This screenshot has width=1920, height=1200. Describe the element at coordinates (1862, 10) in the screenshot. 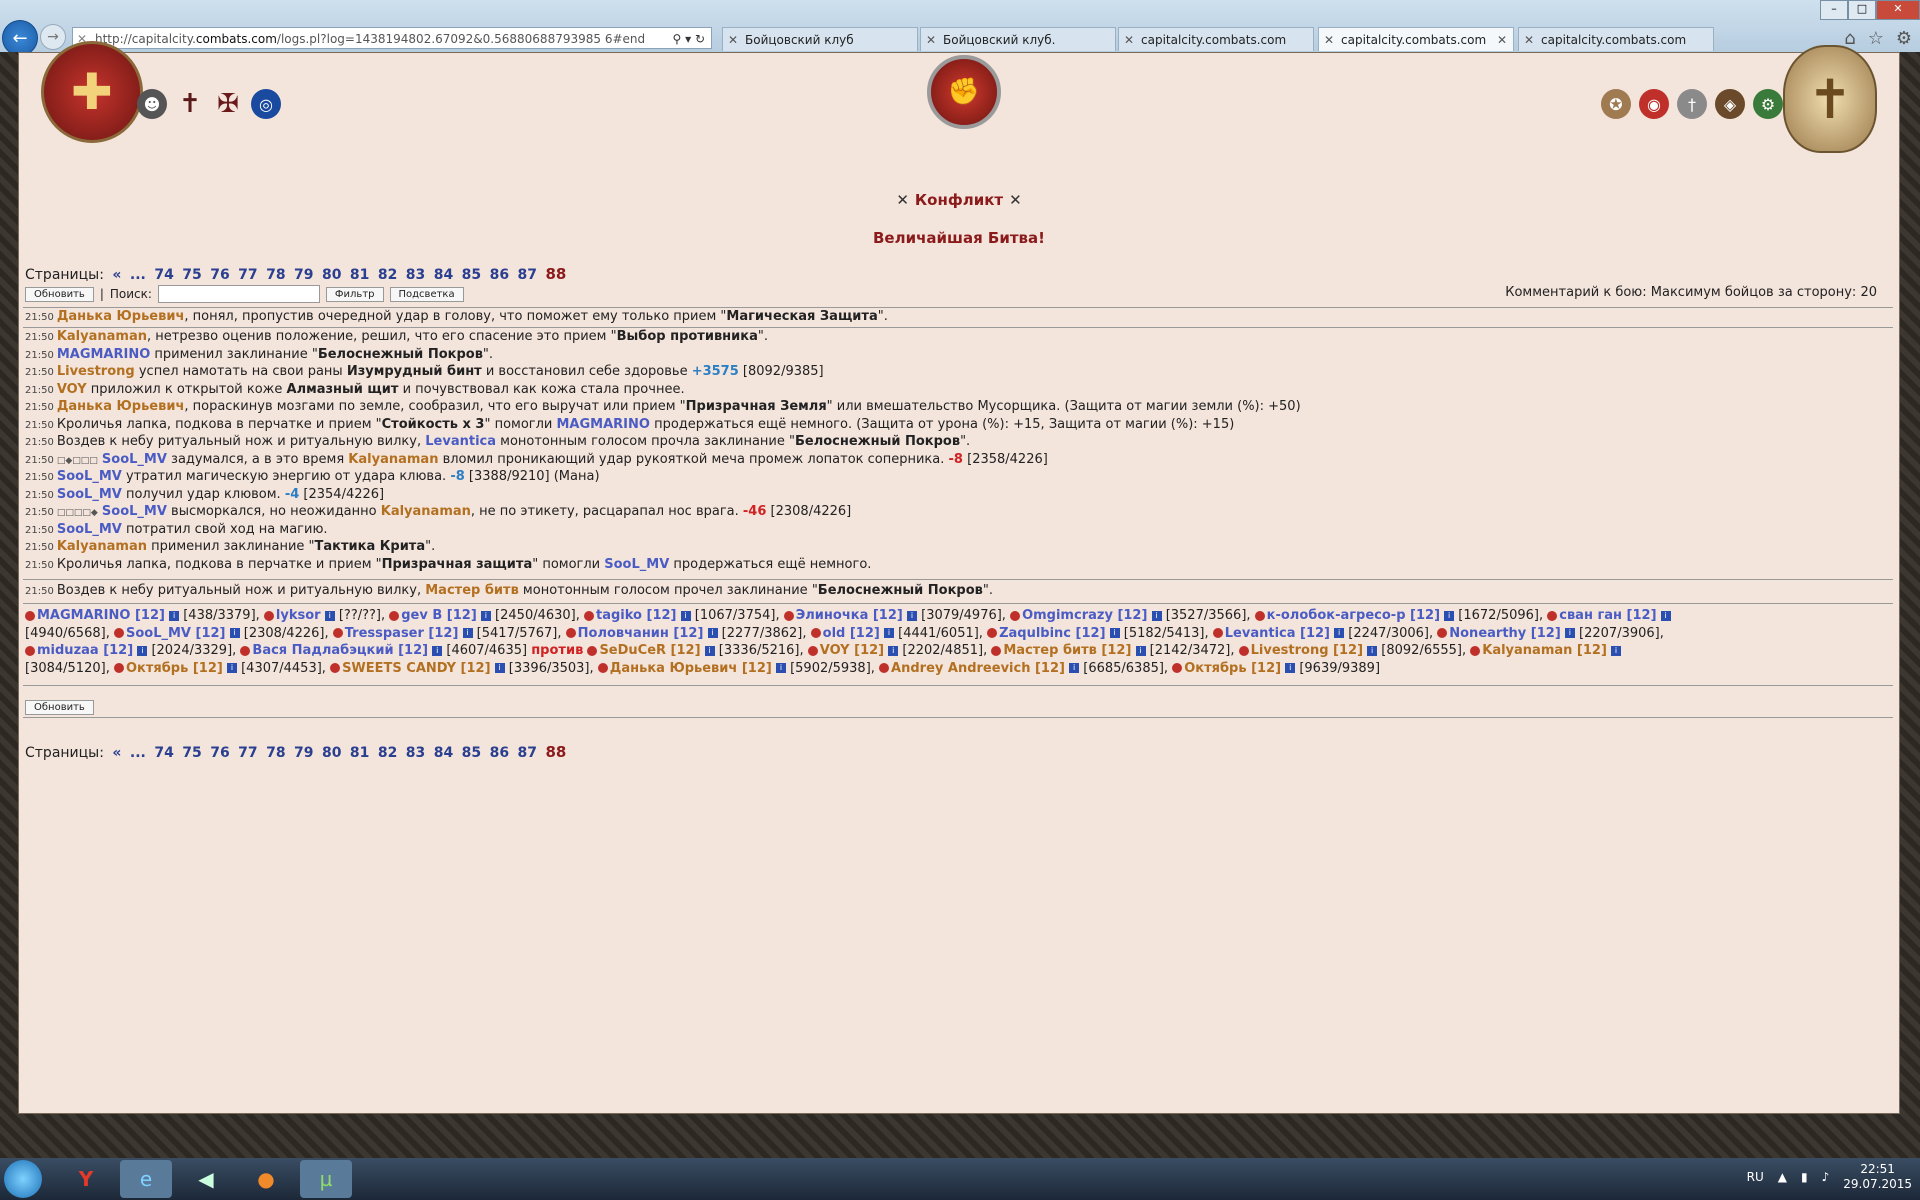

I see `maximize-button: □` at that location.